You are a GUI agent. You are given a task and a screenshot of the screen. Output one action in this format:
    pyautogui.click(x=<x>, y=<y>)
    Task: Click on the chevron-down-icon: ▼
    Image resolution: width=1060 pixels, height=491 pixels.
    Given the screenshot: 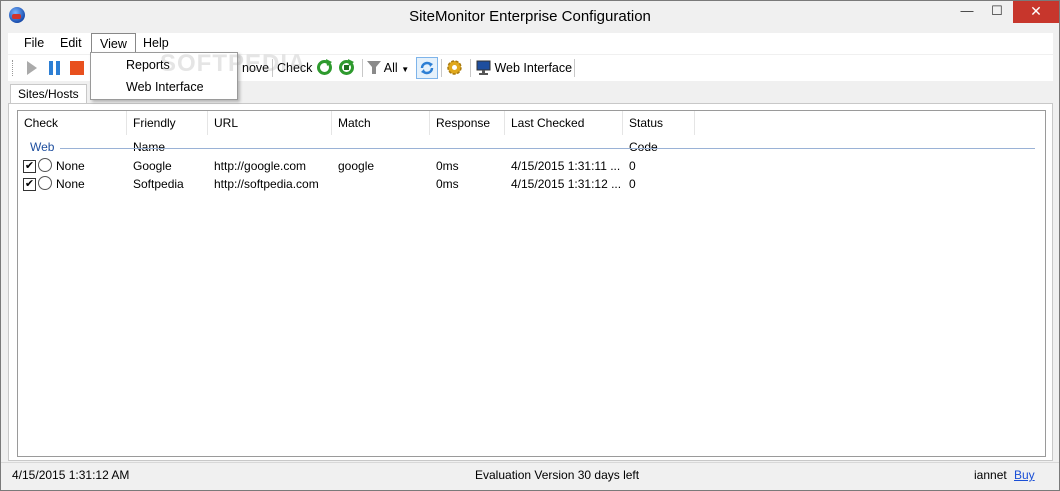 What is the action you would take?
    pyautogui.click(x=405, y=69)
    